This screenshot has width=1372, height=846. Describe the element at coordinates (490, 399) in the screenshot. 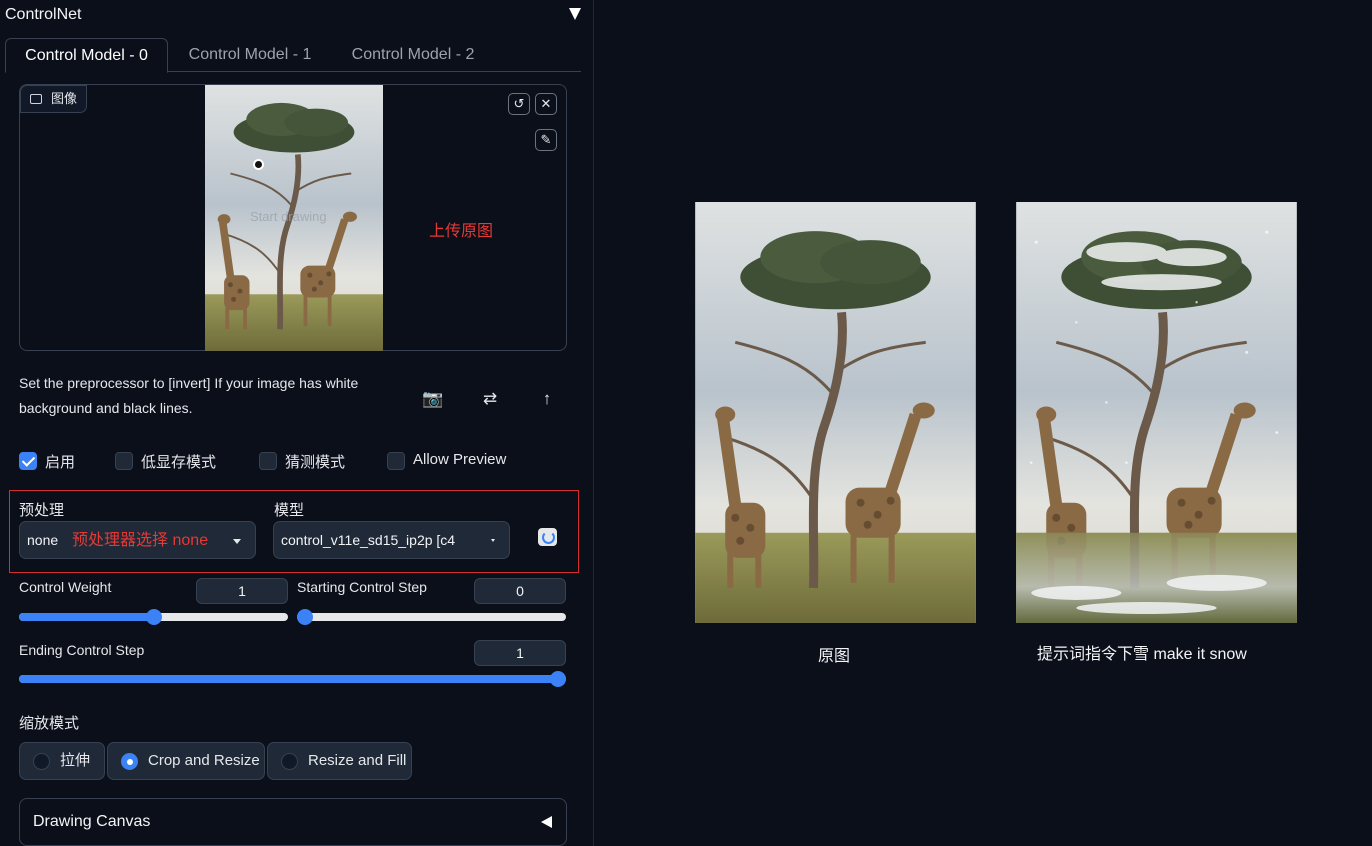

I see `swap-icon: ⇄` at that location.